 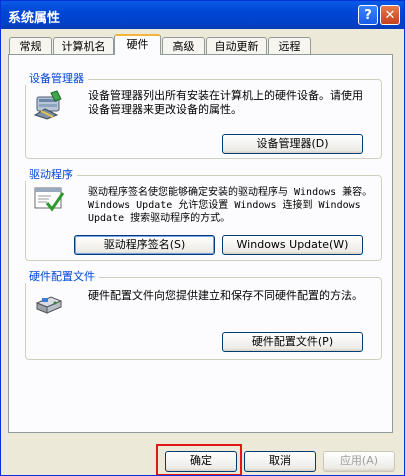 I want to click on ok-button-highlight, so click(x=199, y=459).